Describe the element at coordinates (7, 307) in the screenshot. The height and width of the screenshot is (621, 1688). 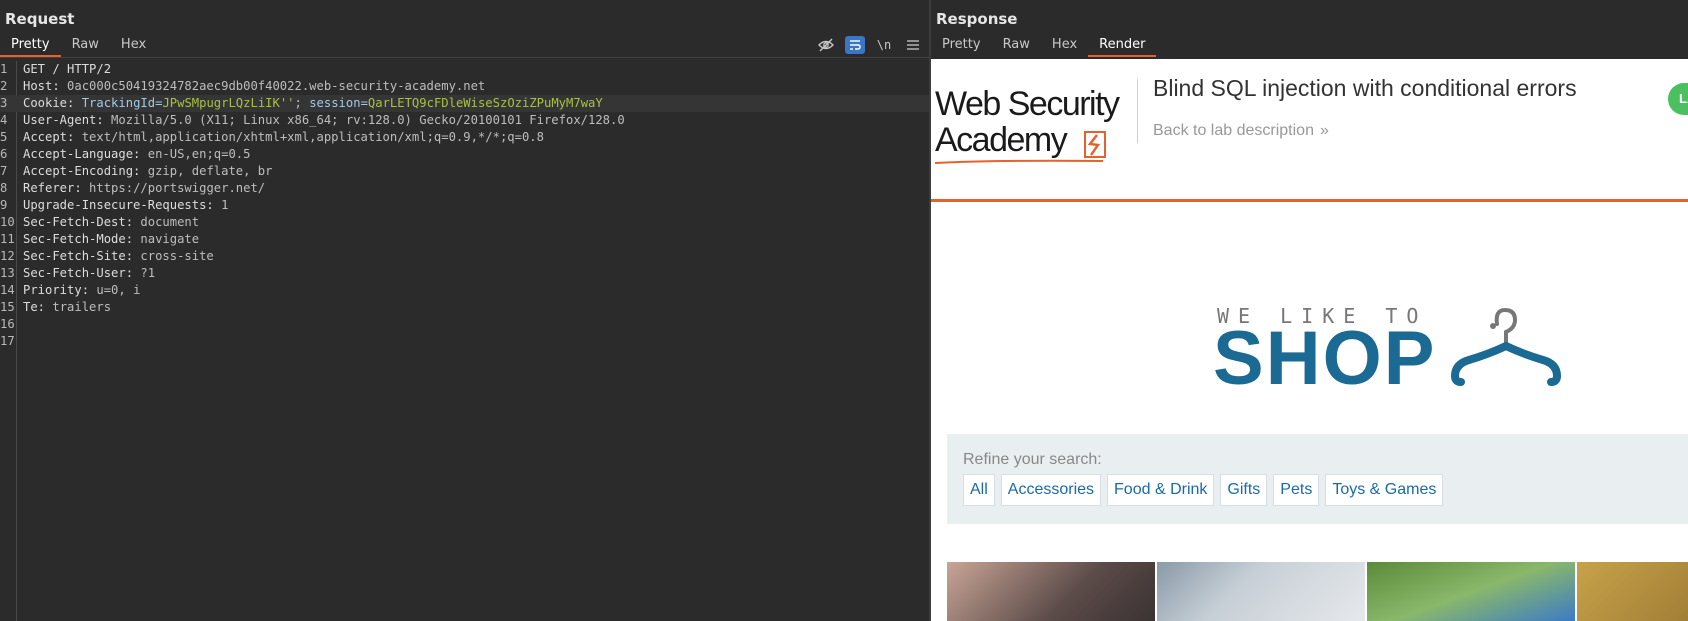
I see `line-number: 15` at that location.